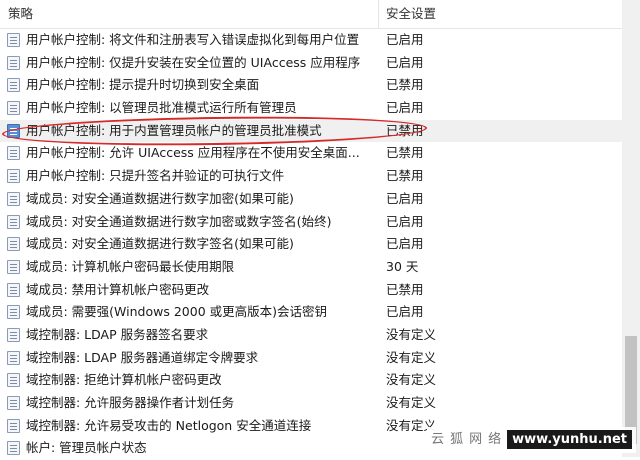 This screenshot has width=640, height=460. What do you see at coordinates (155, 176) in the screenshot?
I see `policy-name: 用户帐户控制: 只提升签名并验证的可执行文件` at bounding box center [155, 176].